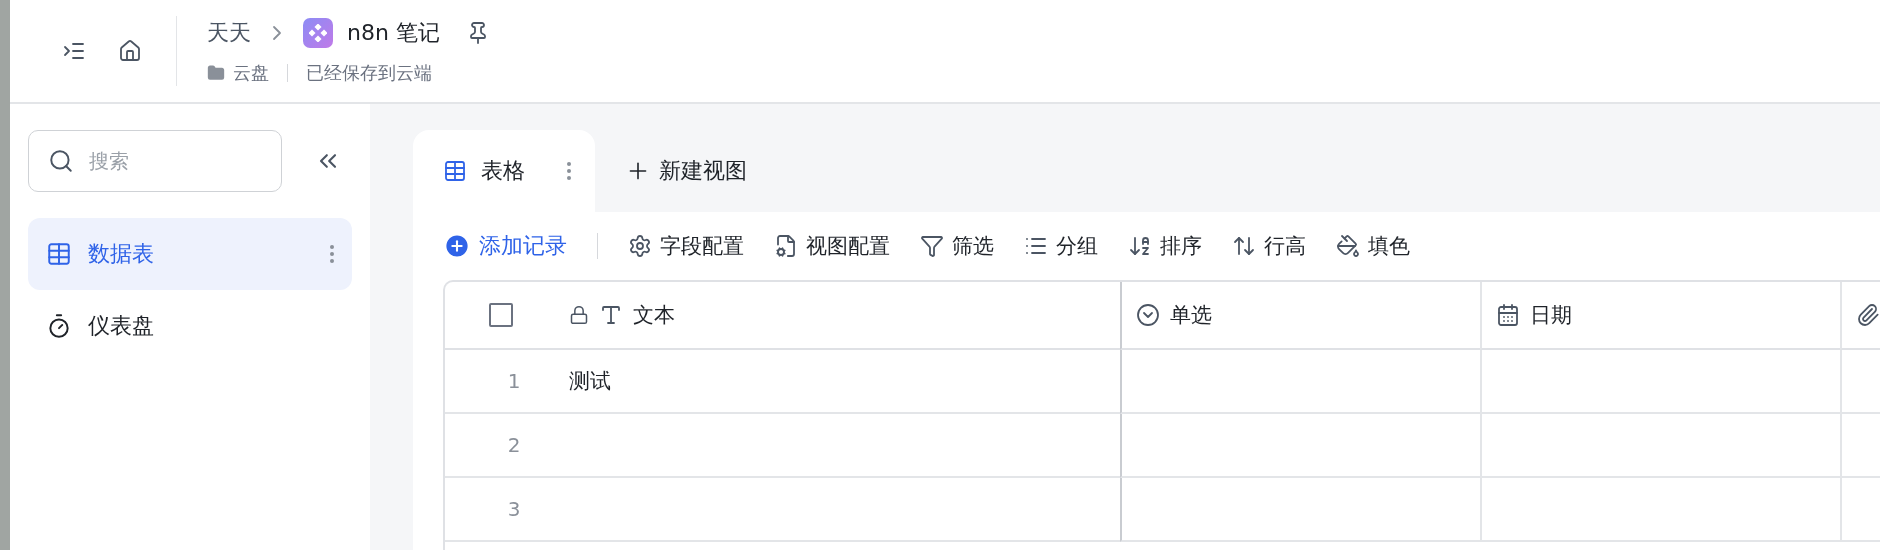  Describe the element at coordinates (318, 33) in the screenshot. I see `app-logo-icon` at that location.